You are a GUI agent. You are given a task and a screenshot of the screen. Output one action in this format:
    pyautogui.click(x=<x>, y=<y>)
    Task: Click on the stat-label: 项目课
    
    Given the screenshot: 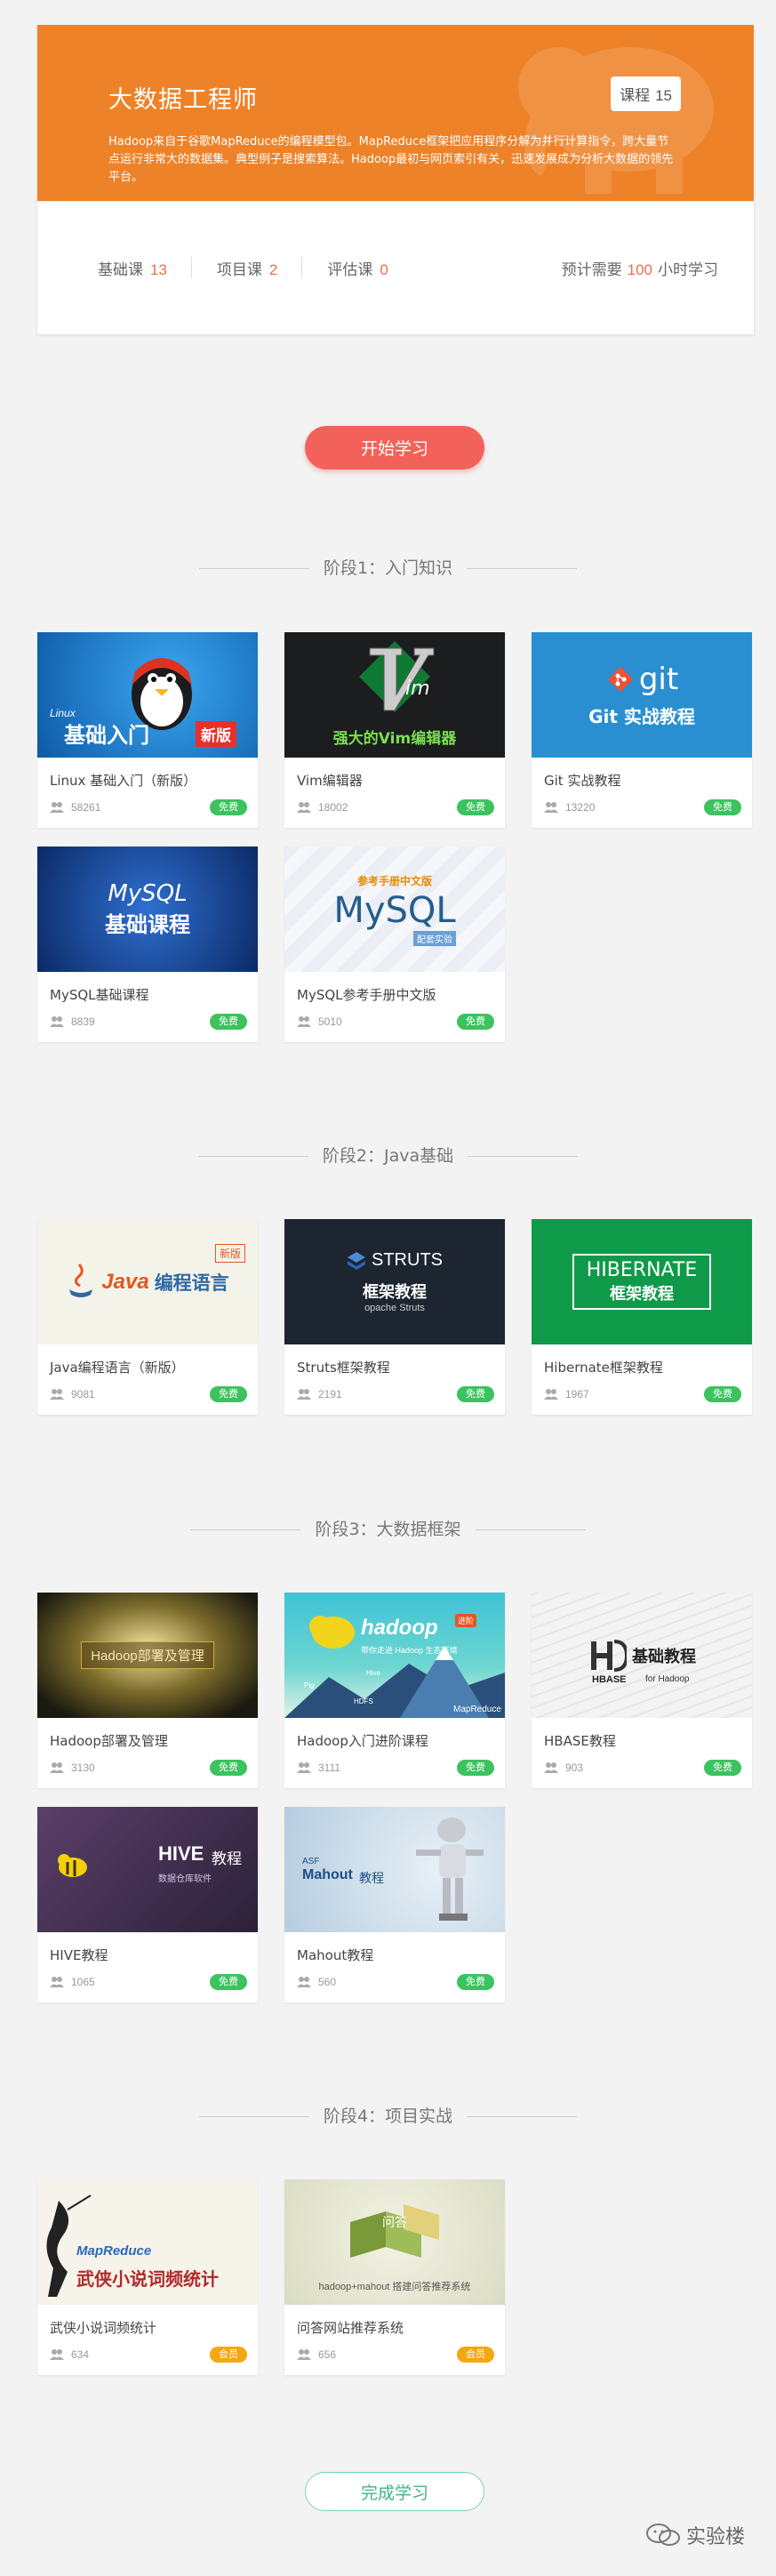 What is the action you would take?
    pyautogui.click(x=239, y=269)
    